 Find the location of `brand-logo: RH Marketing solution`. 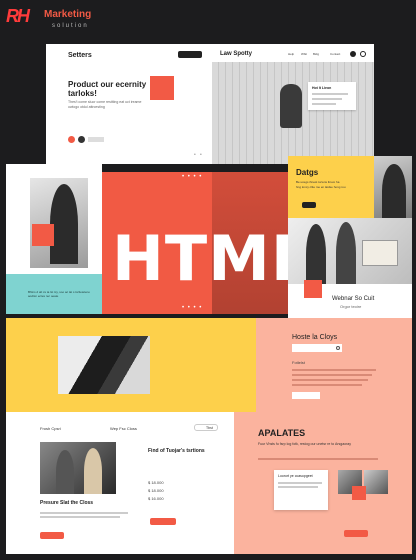

brand-logo: RH Marketing solution is located at coordinates (56, 21).